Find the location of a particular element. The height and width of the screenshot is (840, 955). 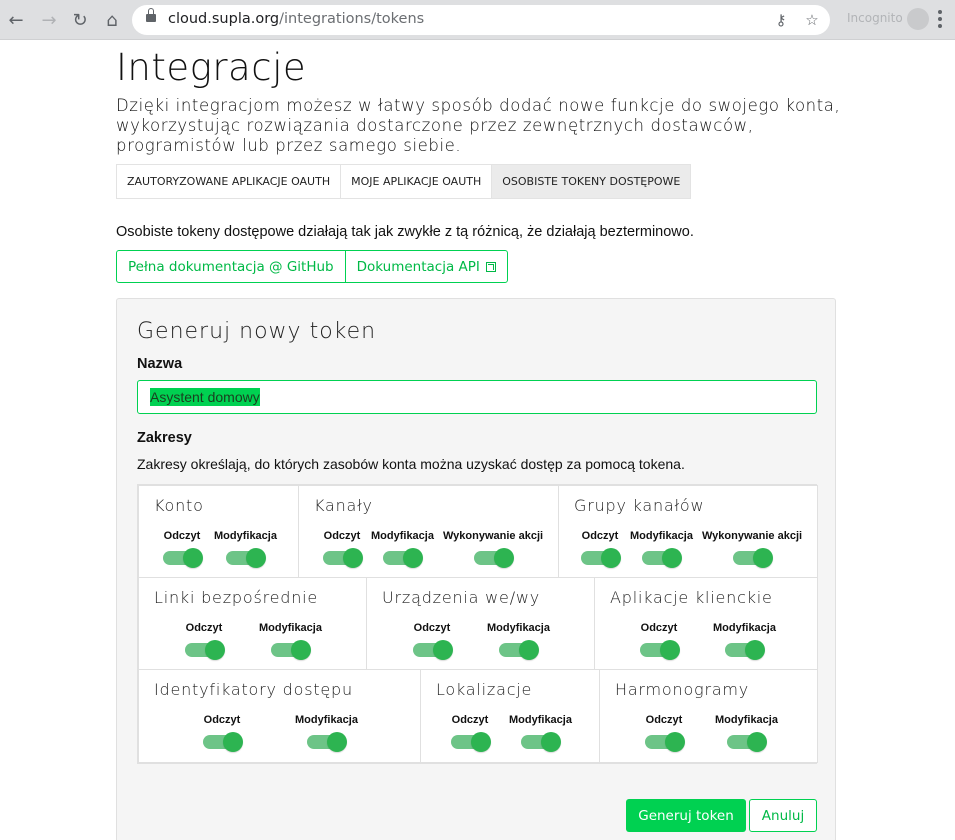

scopes-label: Zakresy is located at coordinates (164, 438).